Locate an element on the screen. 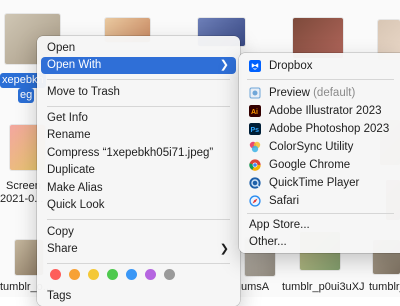 Image resolution: width=400 pixels, height=306 pixels. chrome-icon is located at coordinates (255, 165).